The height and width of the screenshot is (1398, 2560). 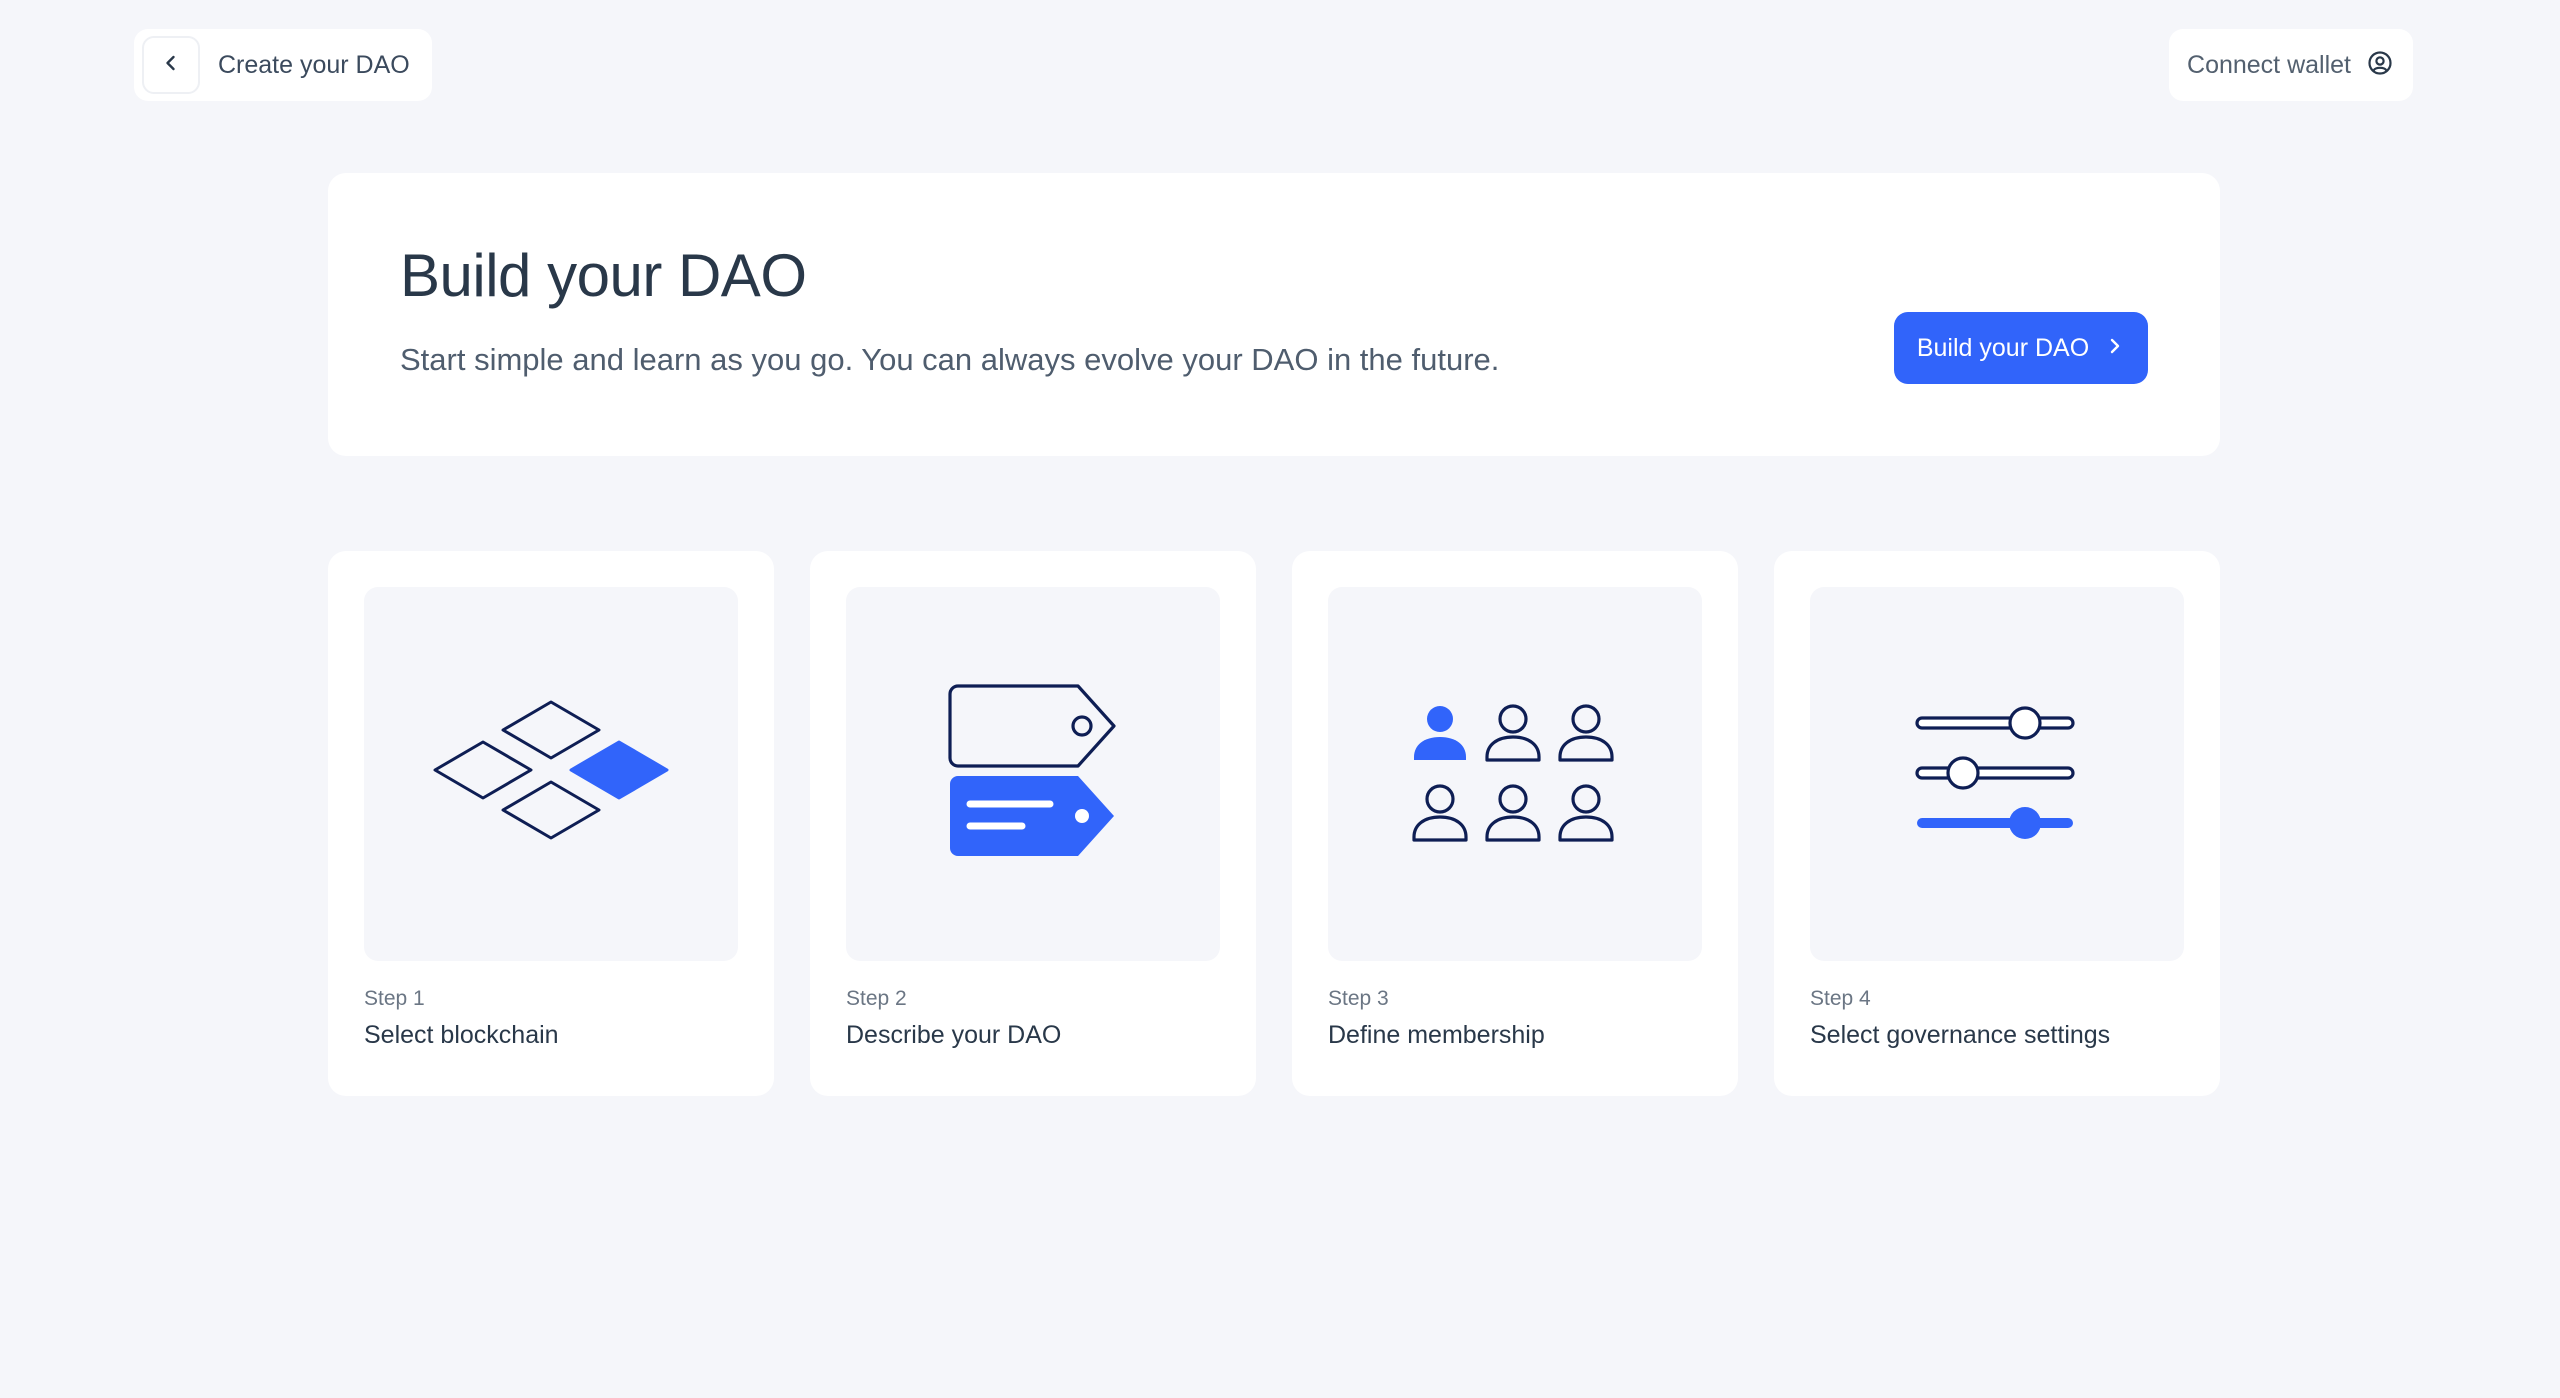 I want to click on step-title: Define membership, so click(x=1436, y=1035).